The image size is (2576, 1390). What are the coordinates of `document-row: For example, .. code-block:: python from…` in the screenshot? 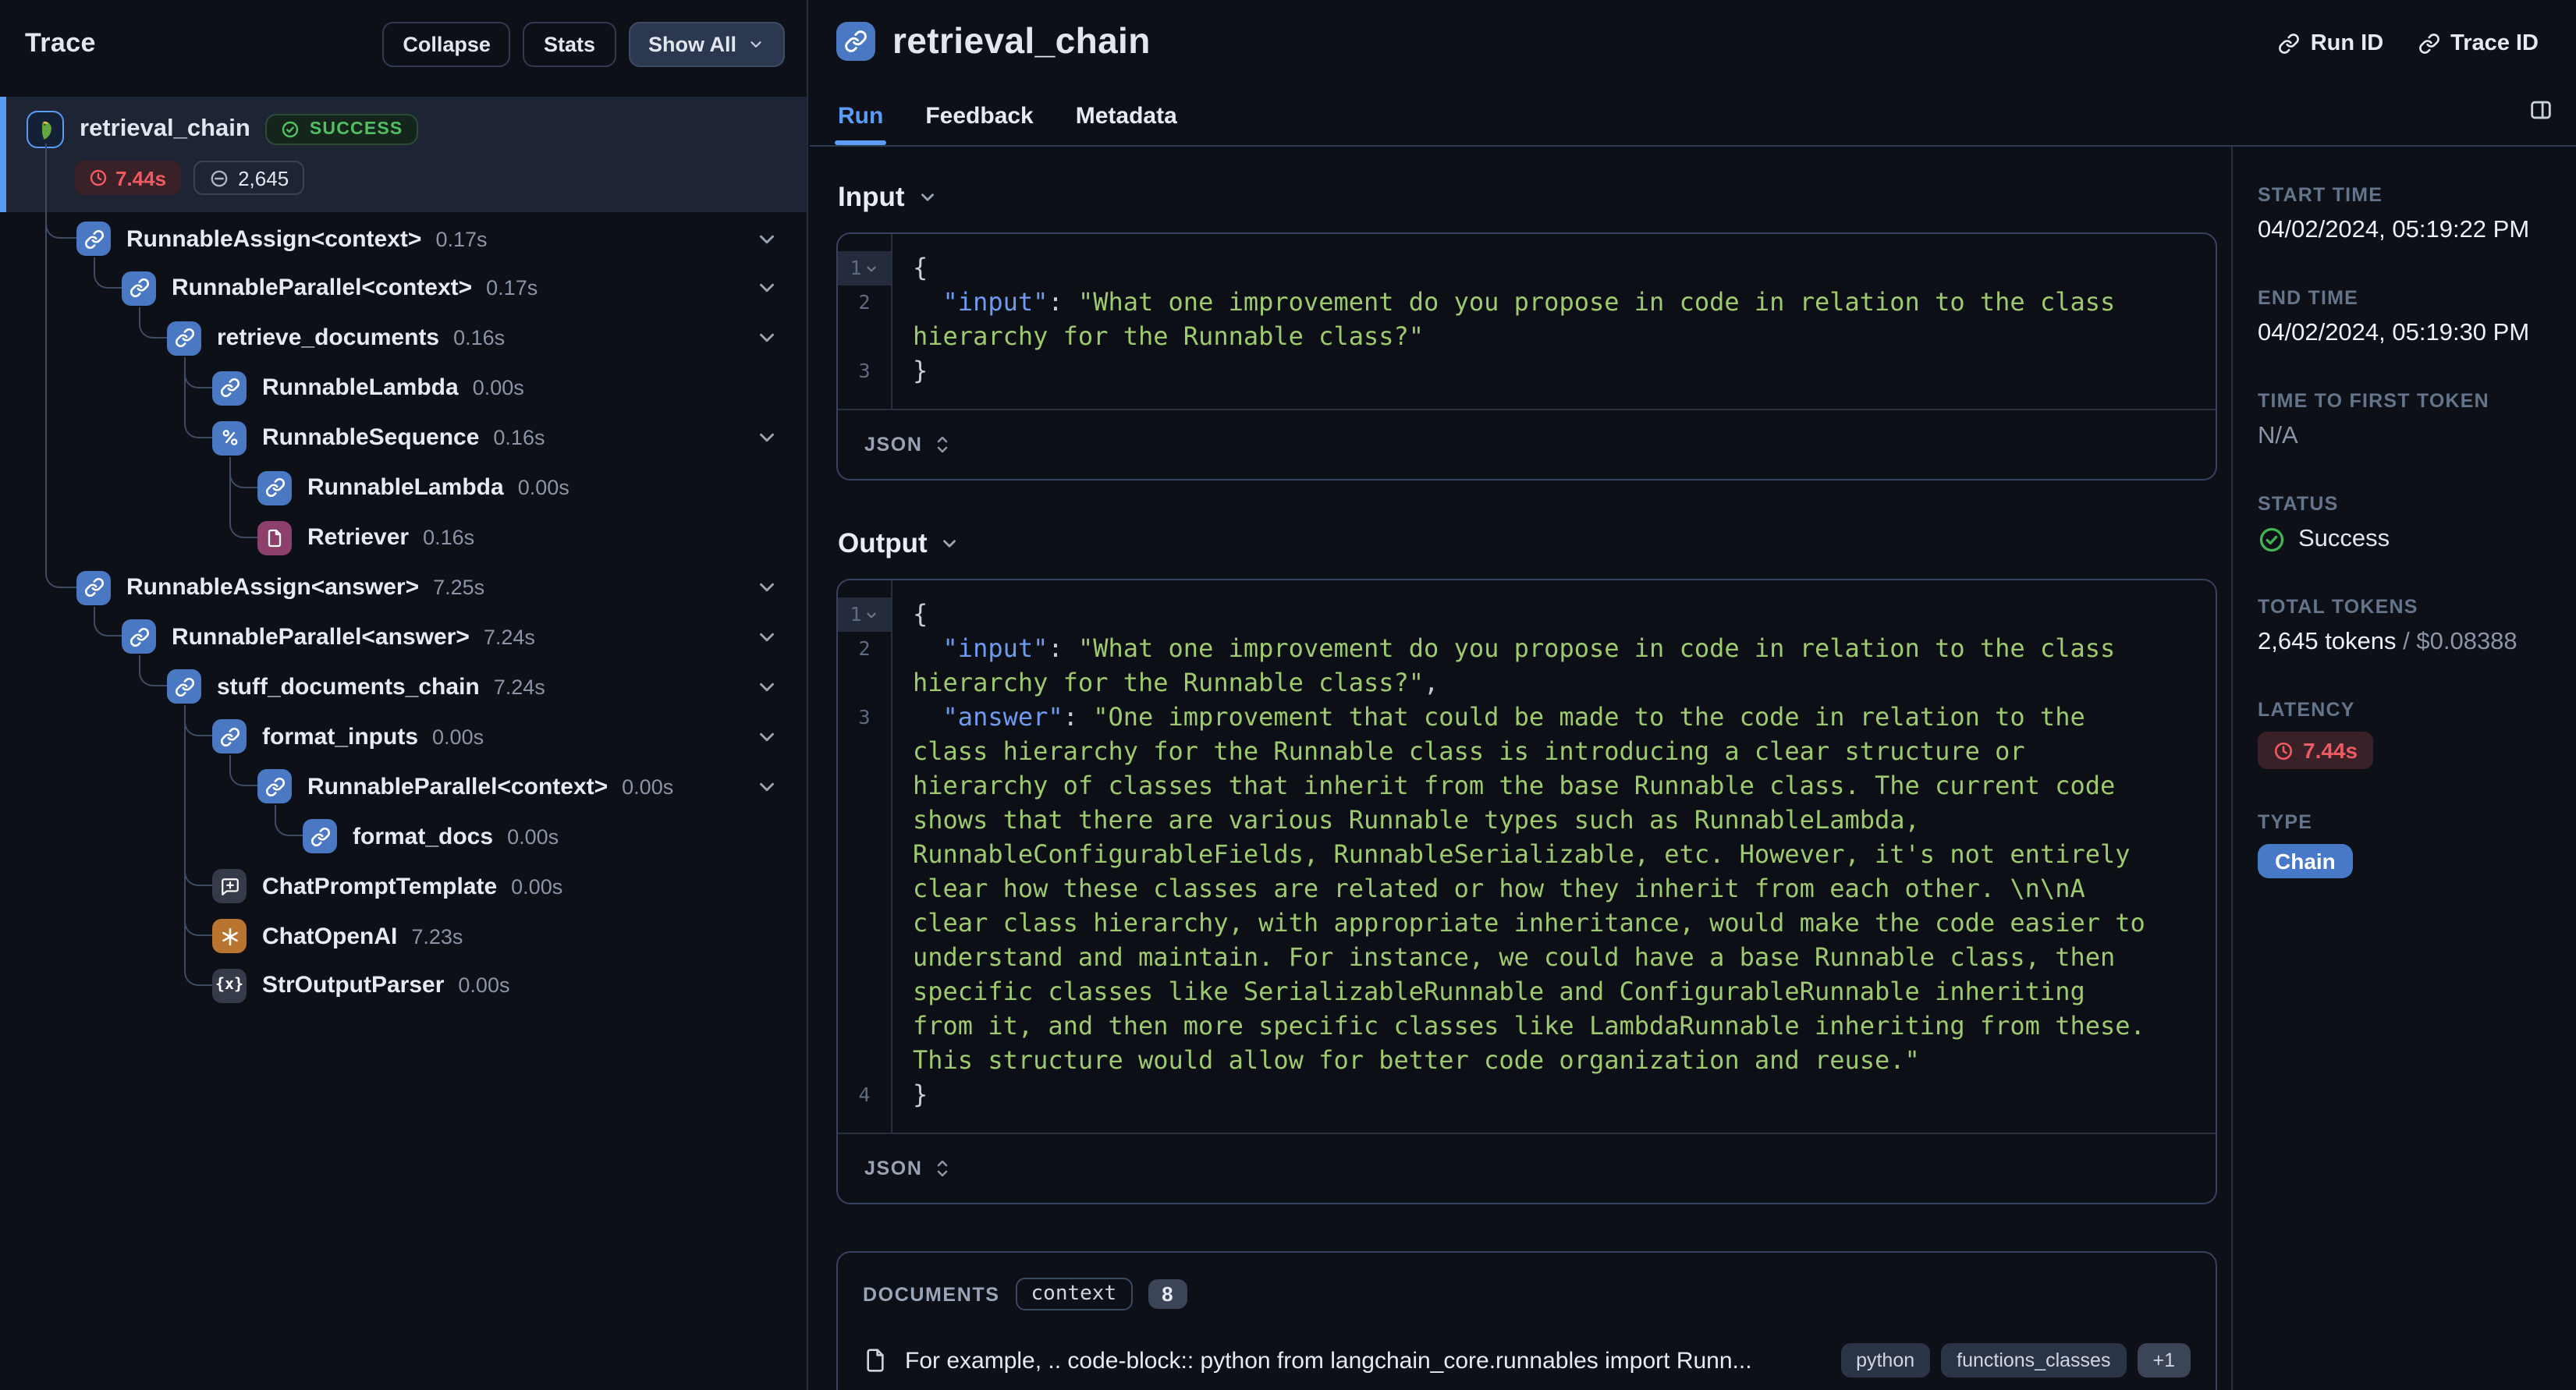 It's located at (1527, 1360).